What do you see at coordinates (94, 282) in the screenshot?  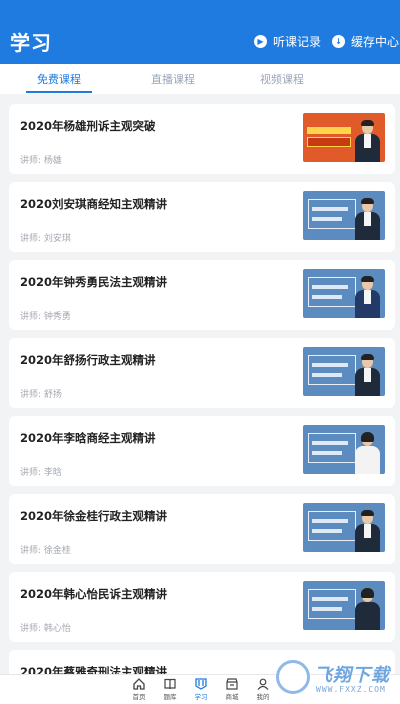 I see `course-title: 2020年钟秀勇民法主观精讲` at bounding box center [94, 282].